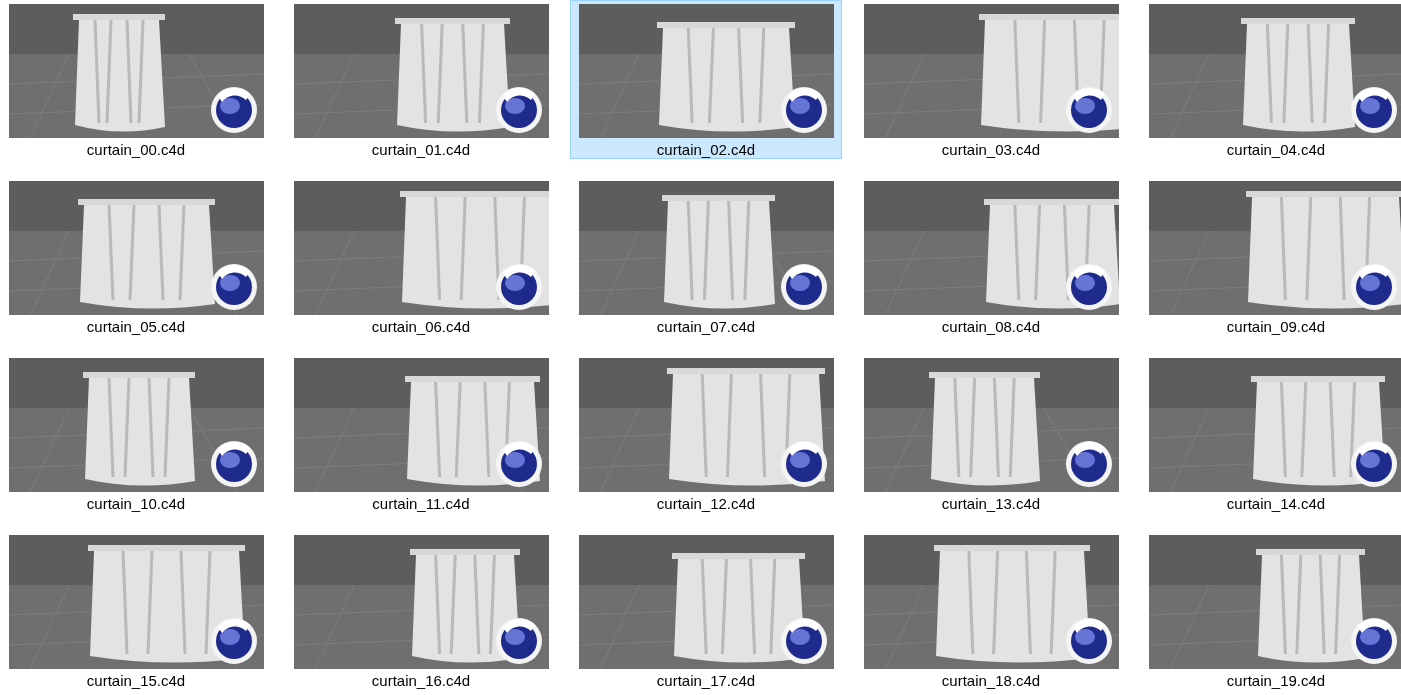  I want to click on file-item: curtain_19.c4d, so click(1270, 610).